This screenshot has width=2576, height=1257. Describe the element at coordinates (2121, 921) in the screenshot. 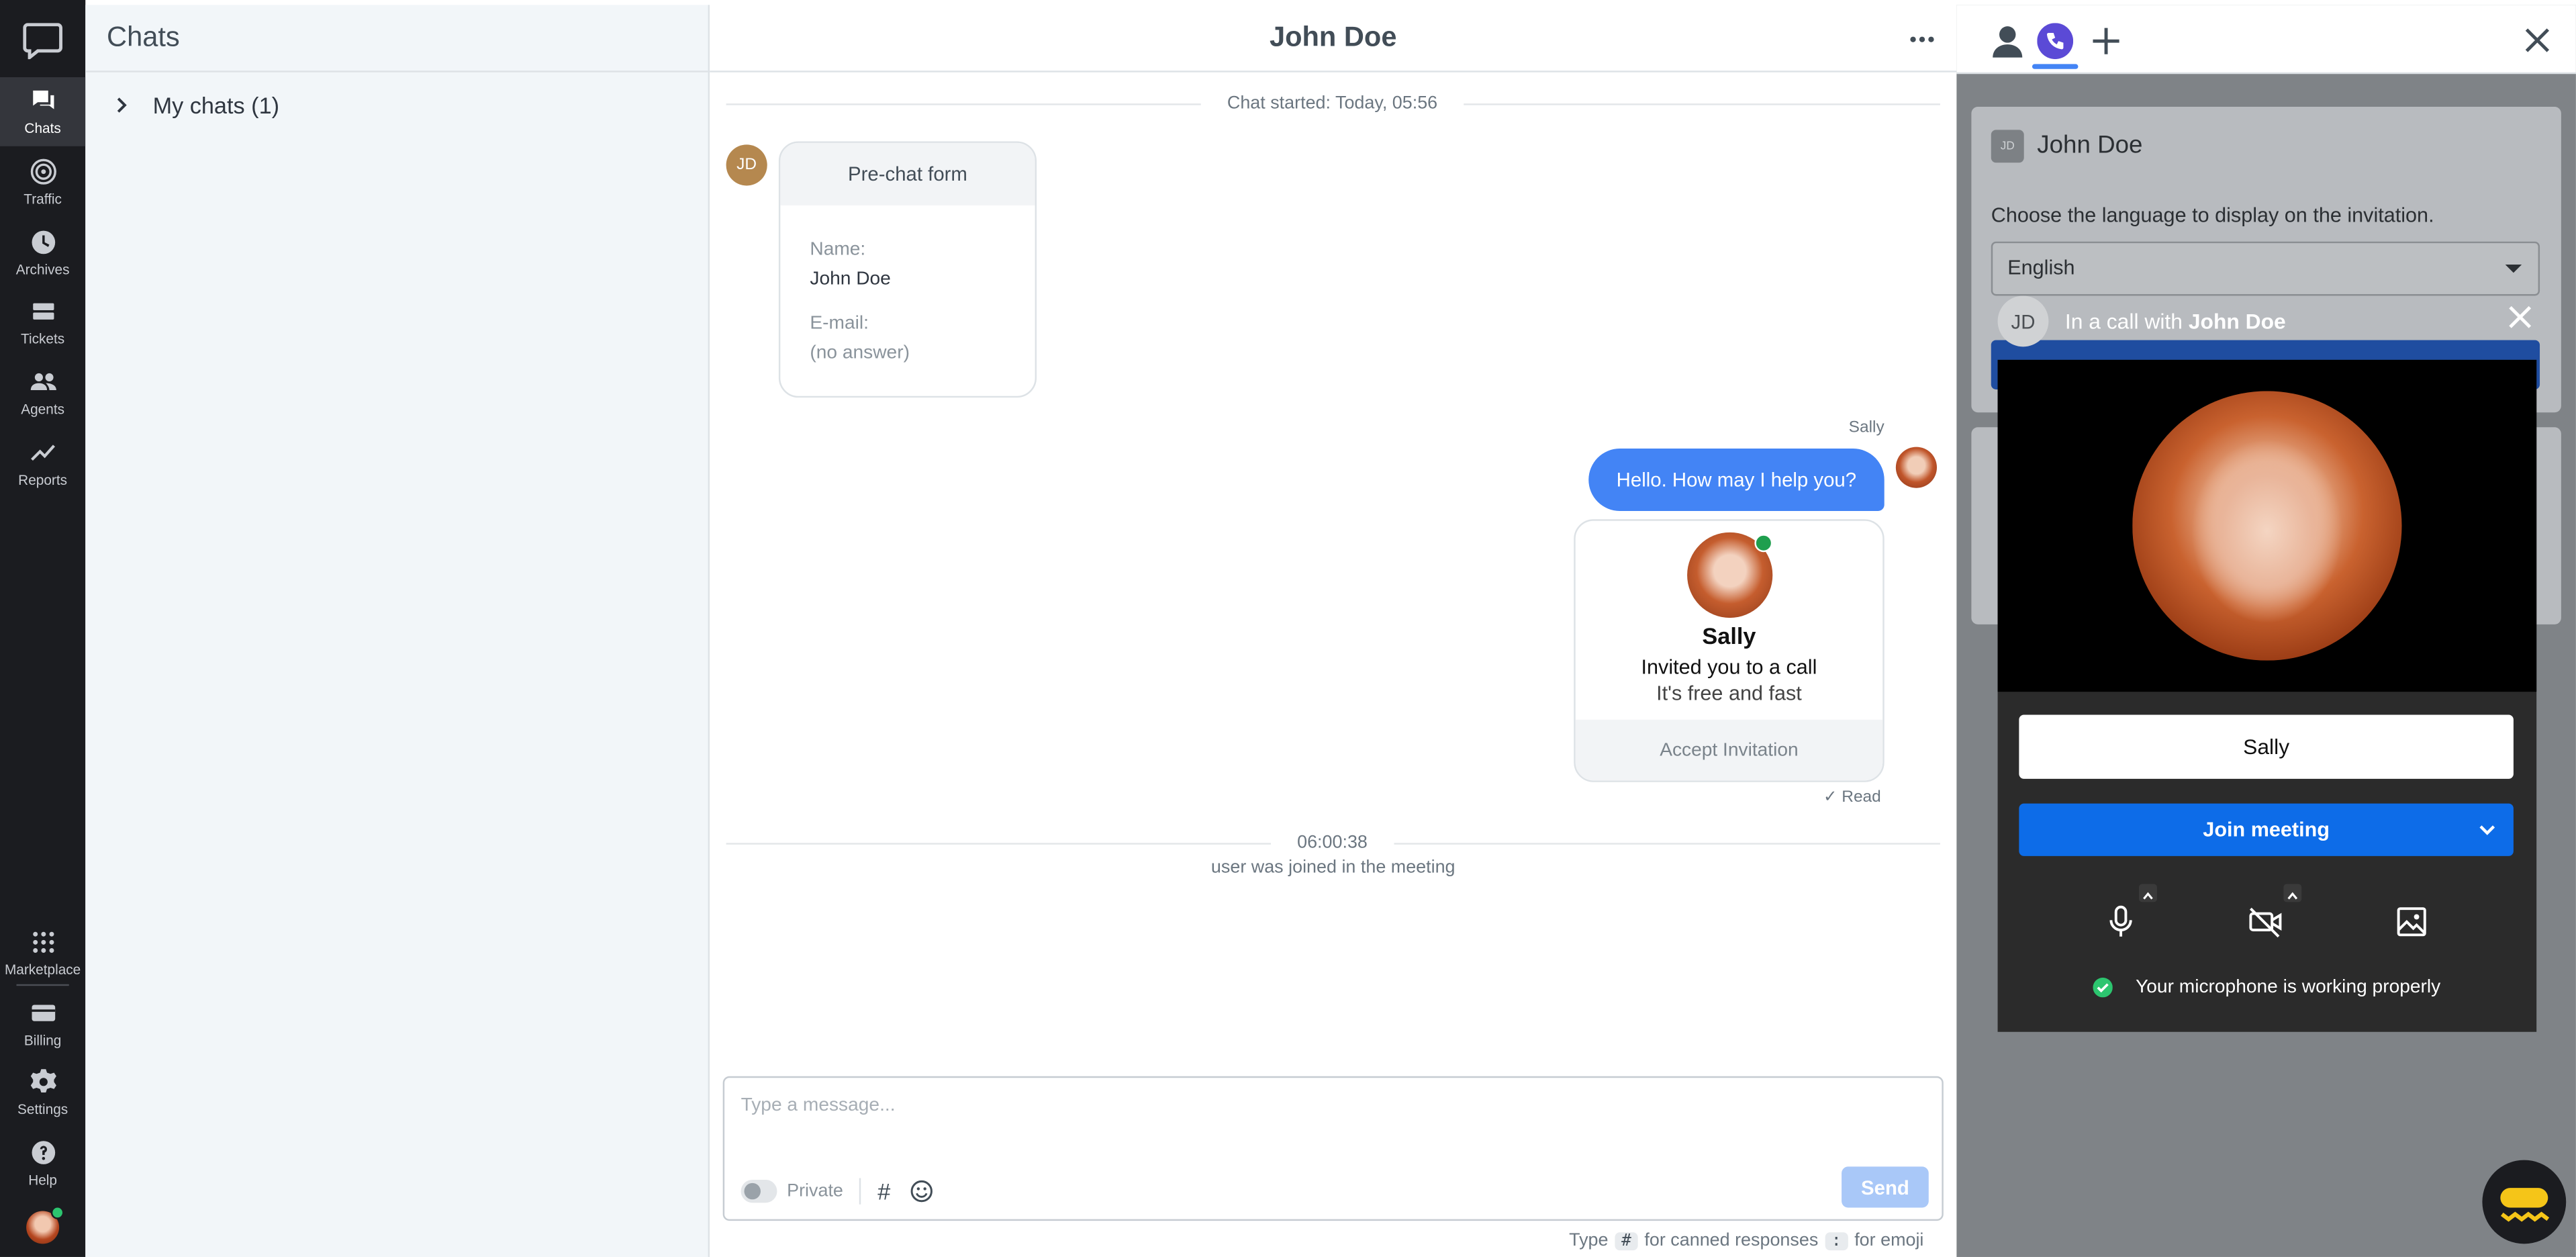

I see `microphone-icon` at that location.